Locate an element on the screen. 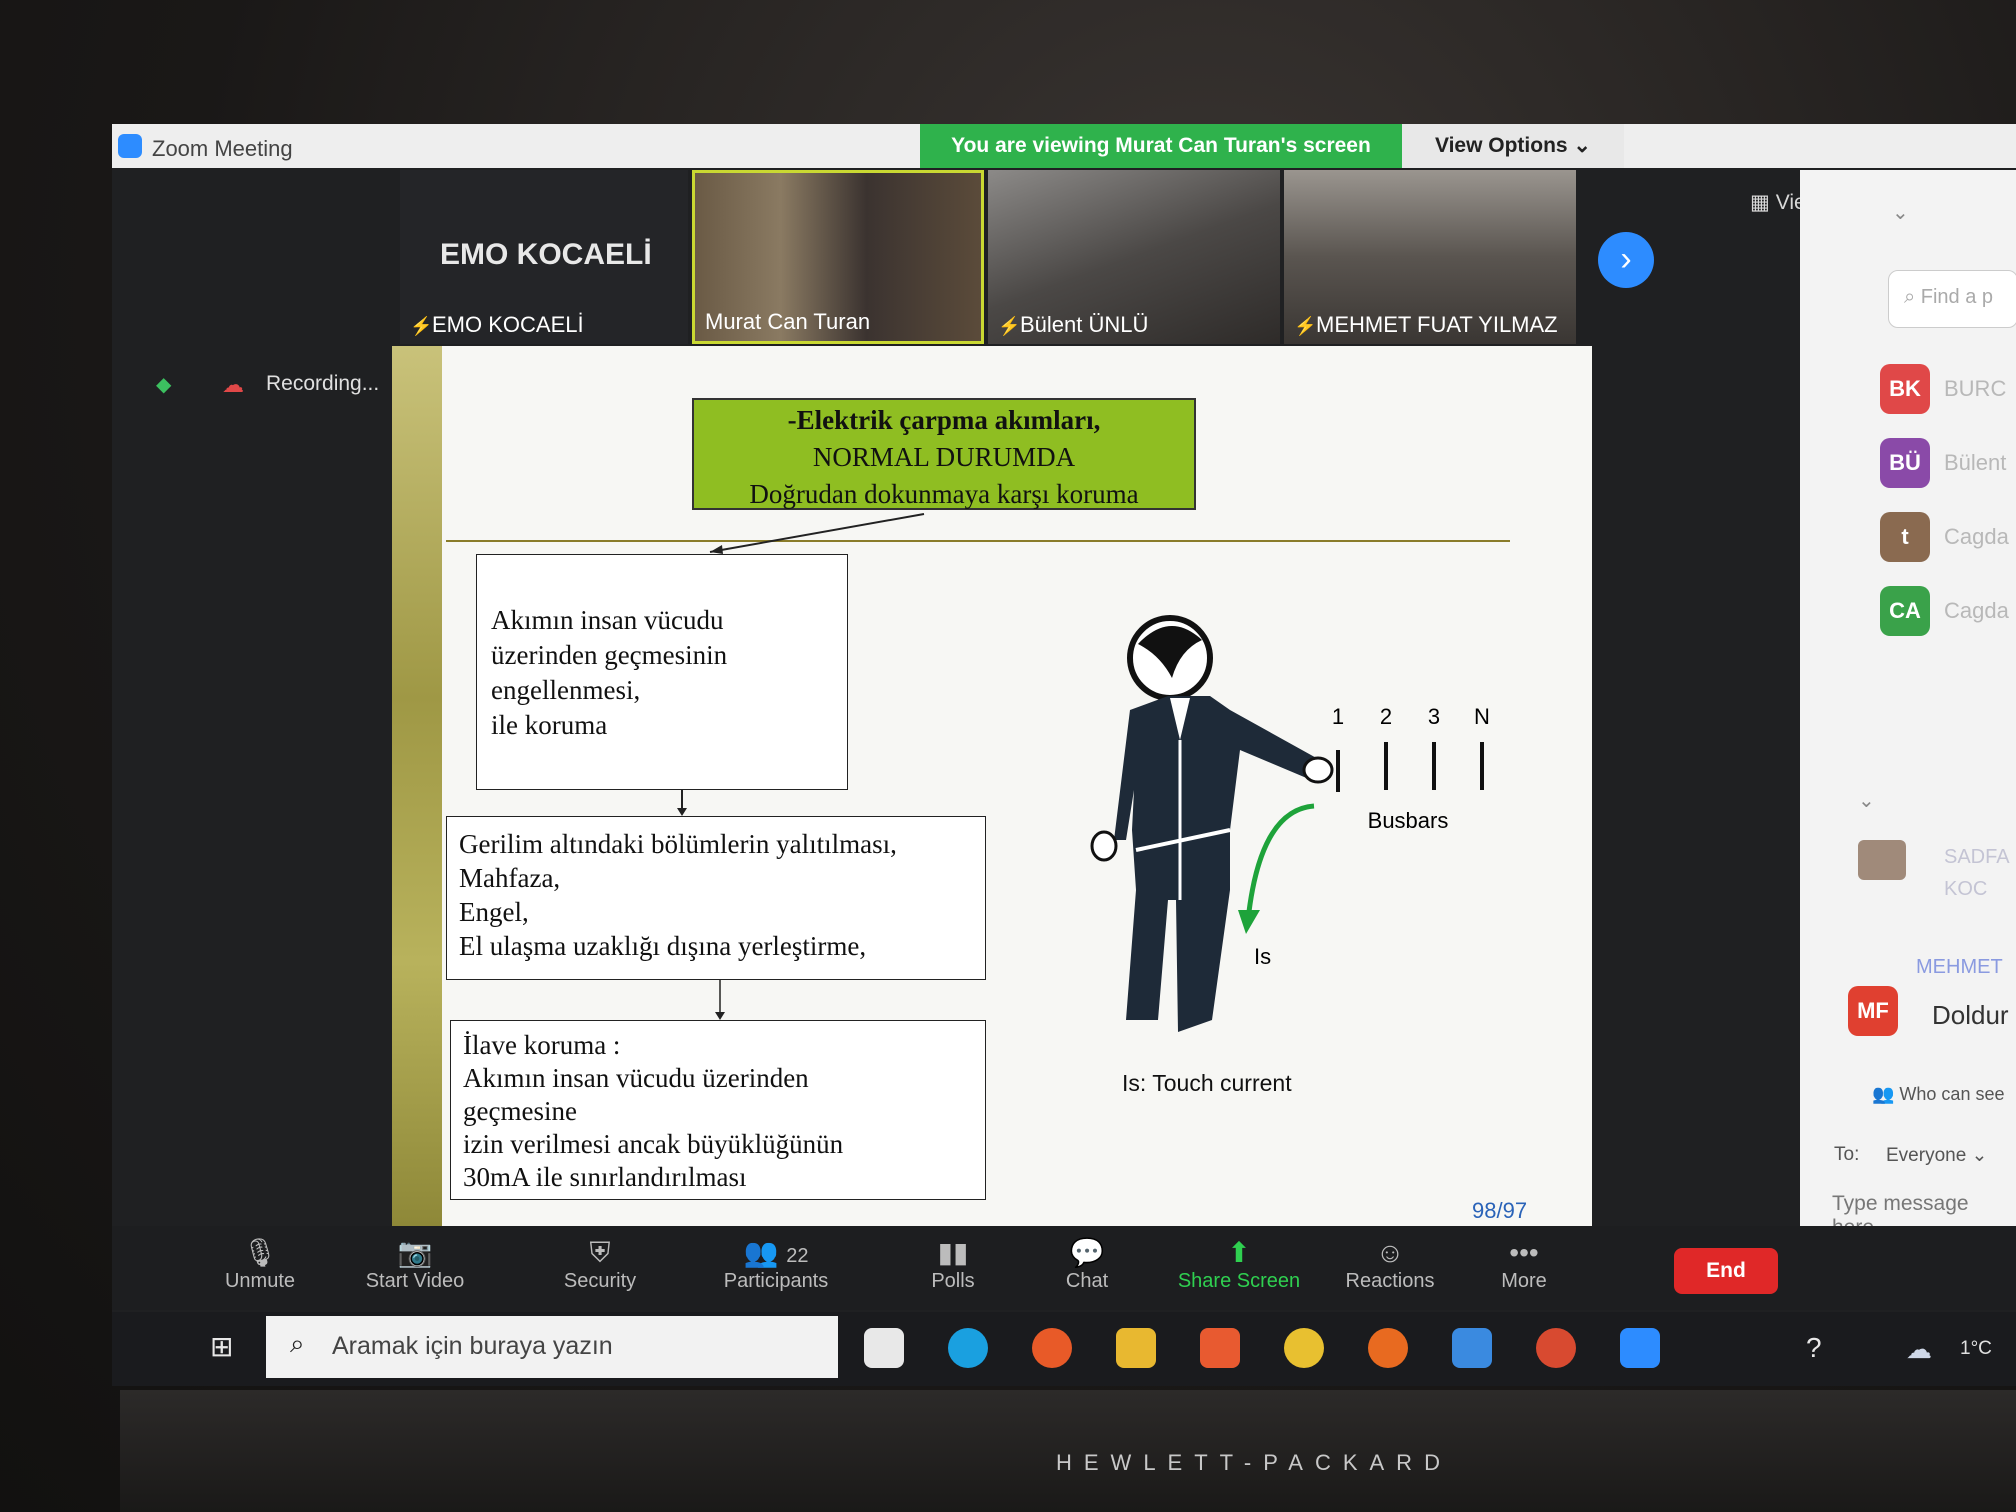  help-icon: ? is located at coordinates (1814, 1348).